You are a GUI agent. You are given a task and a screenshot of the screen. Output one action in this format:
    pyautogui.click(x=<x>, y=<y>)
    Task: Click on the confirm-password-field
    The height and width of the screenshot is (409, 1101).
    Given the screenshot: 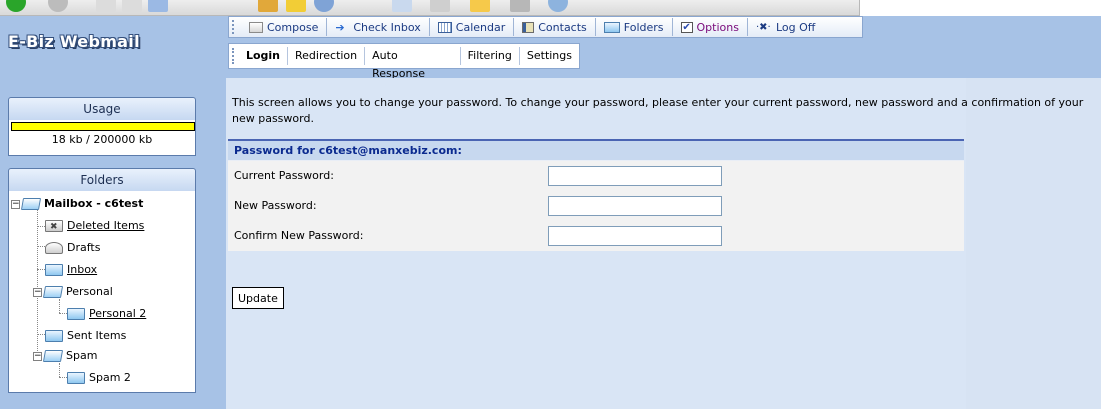 What is the action you would take?
    pyautogui.click(x=635, y=236)
    